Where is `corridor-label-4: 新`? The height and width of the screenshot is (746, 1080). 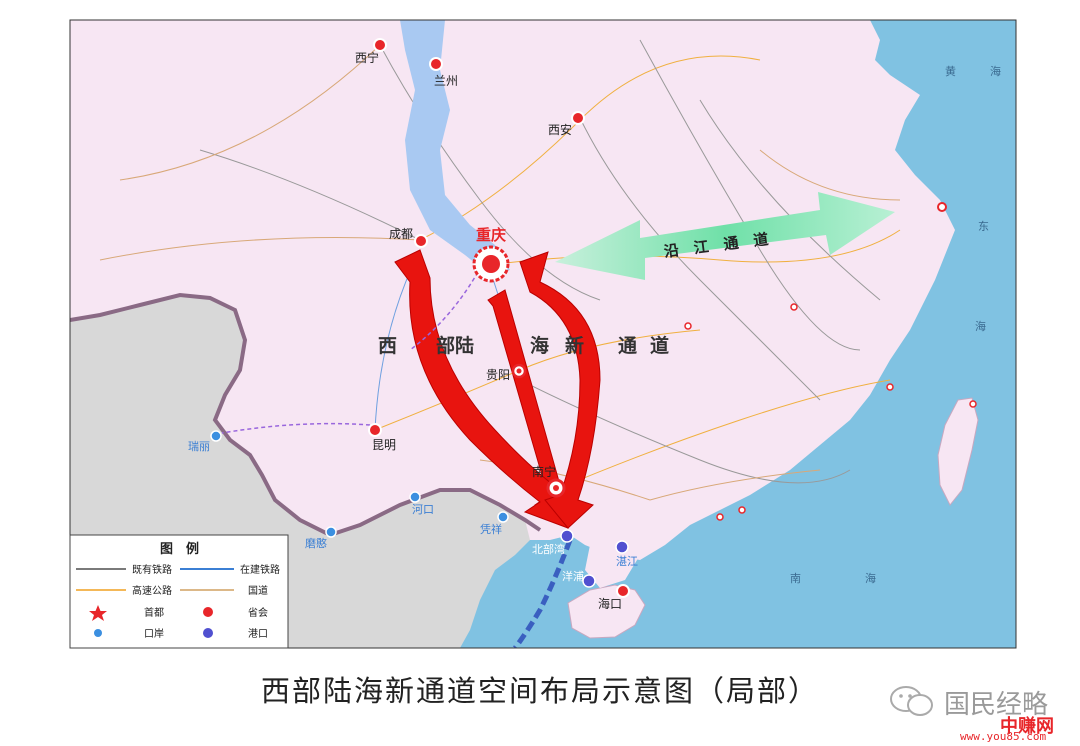 corridor-label-4: 新 is located at coordinates (574, 345).